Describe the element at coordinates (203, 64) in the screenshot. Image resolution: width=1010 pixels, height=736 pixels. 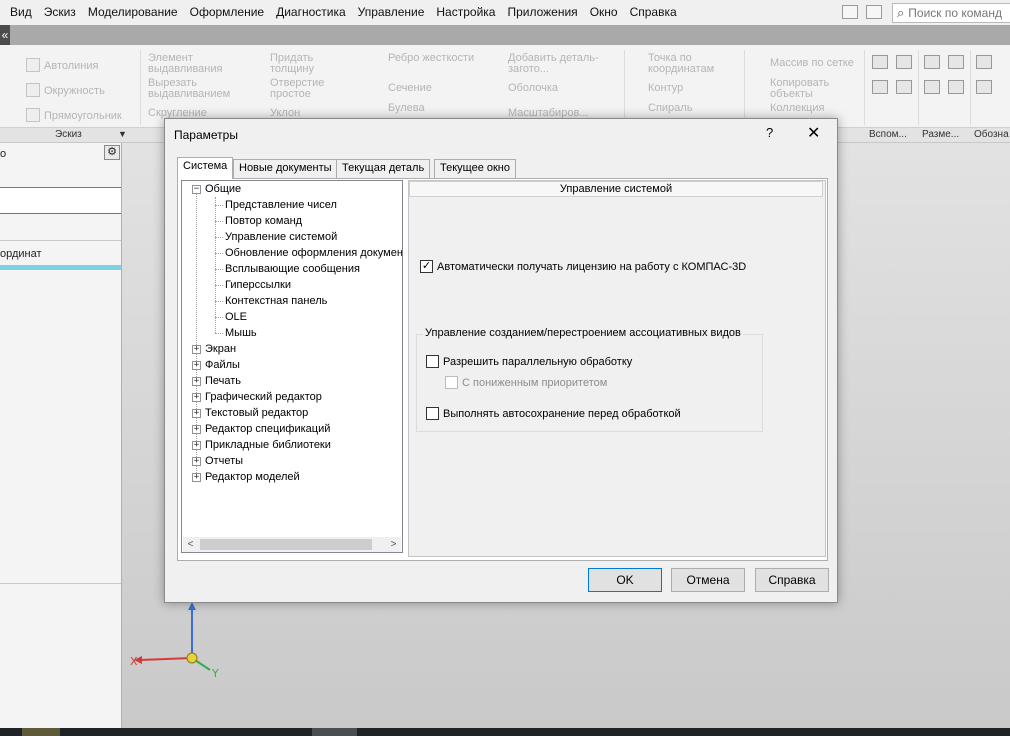
I see `ribbon-extrude: Элемент выдавливания` at that location.